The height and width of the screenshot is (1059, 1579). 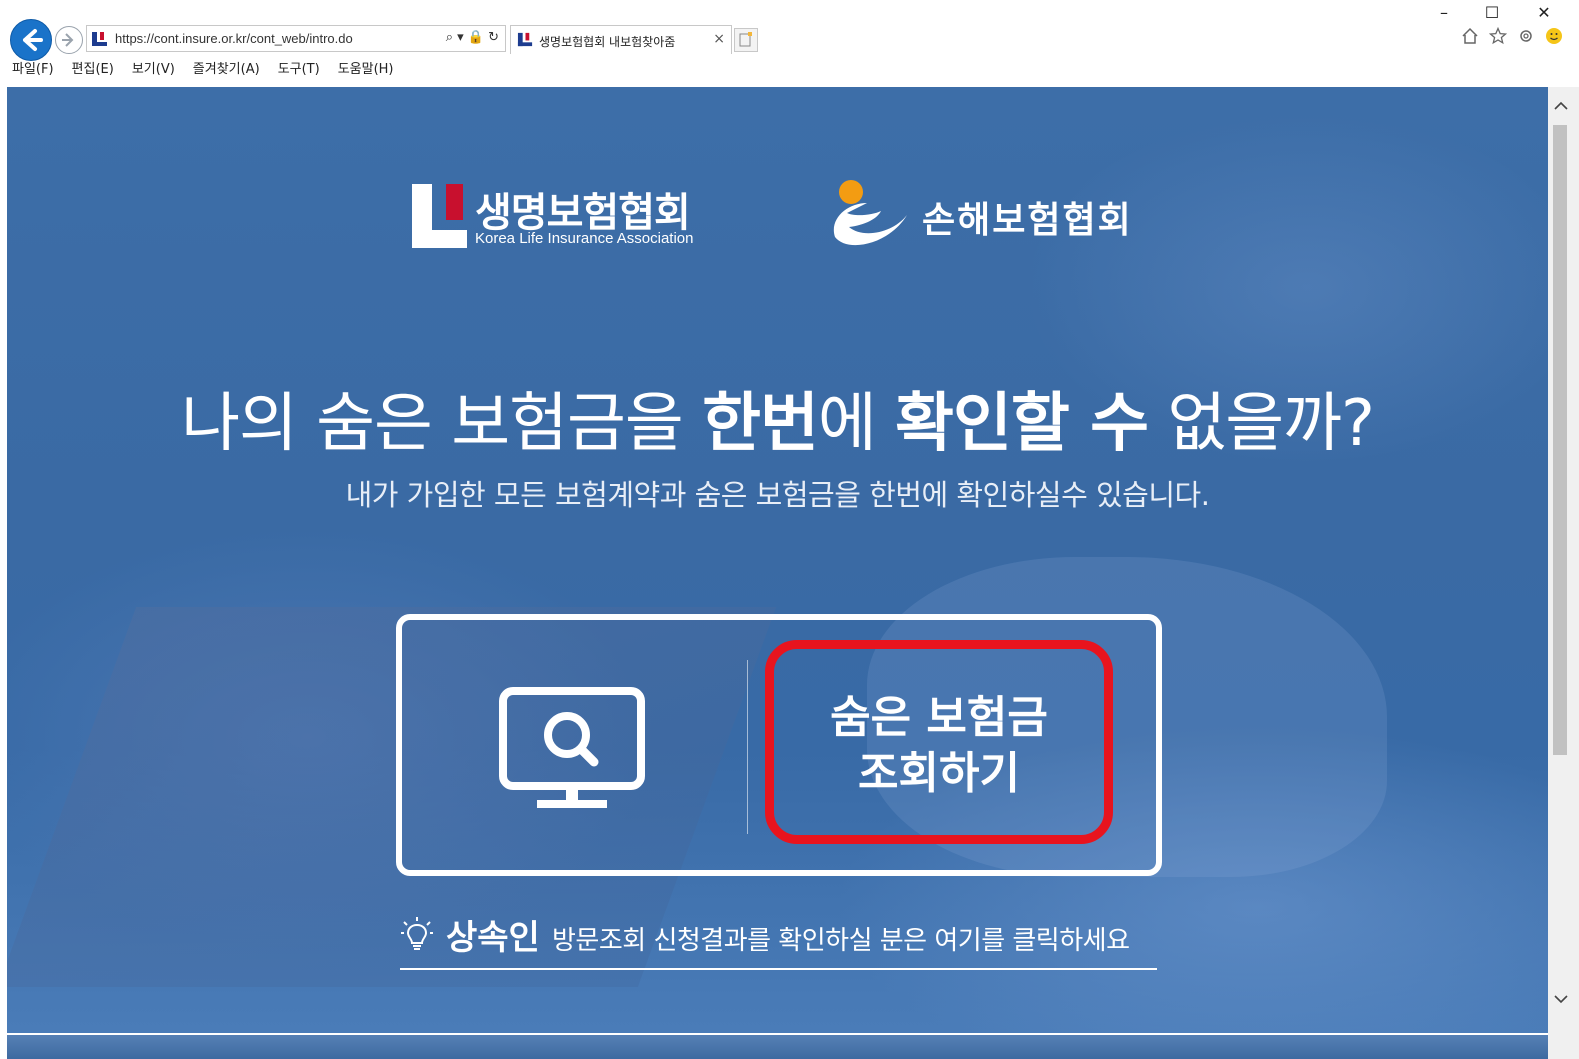 I want to click on nonlife-insurance-association-logo: 손해보험협회, so click(x=992, y=215).